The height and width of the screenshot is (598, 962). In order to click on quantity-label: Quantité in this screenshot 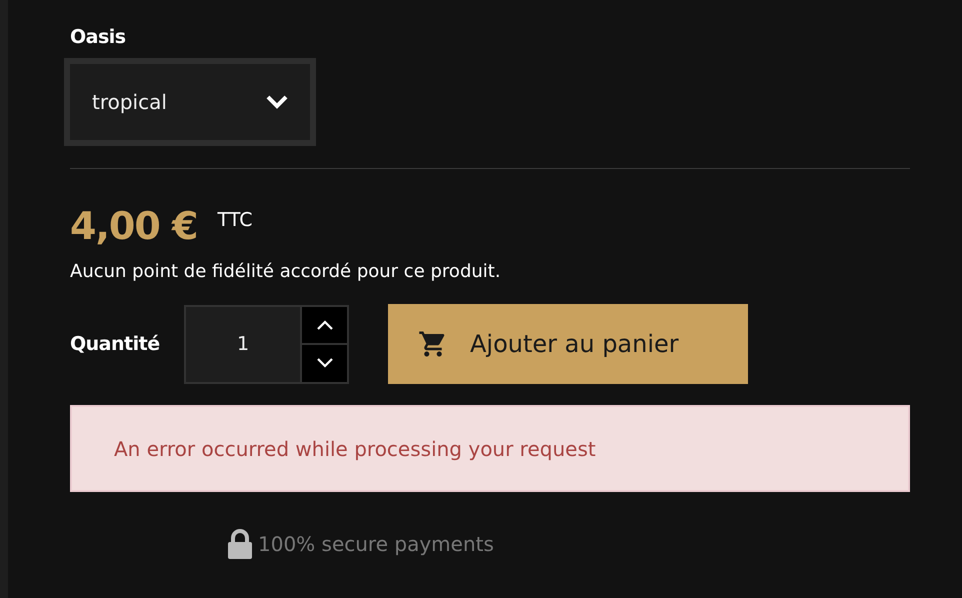, I will do `click(115, 344)`.